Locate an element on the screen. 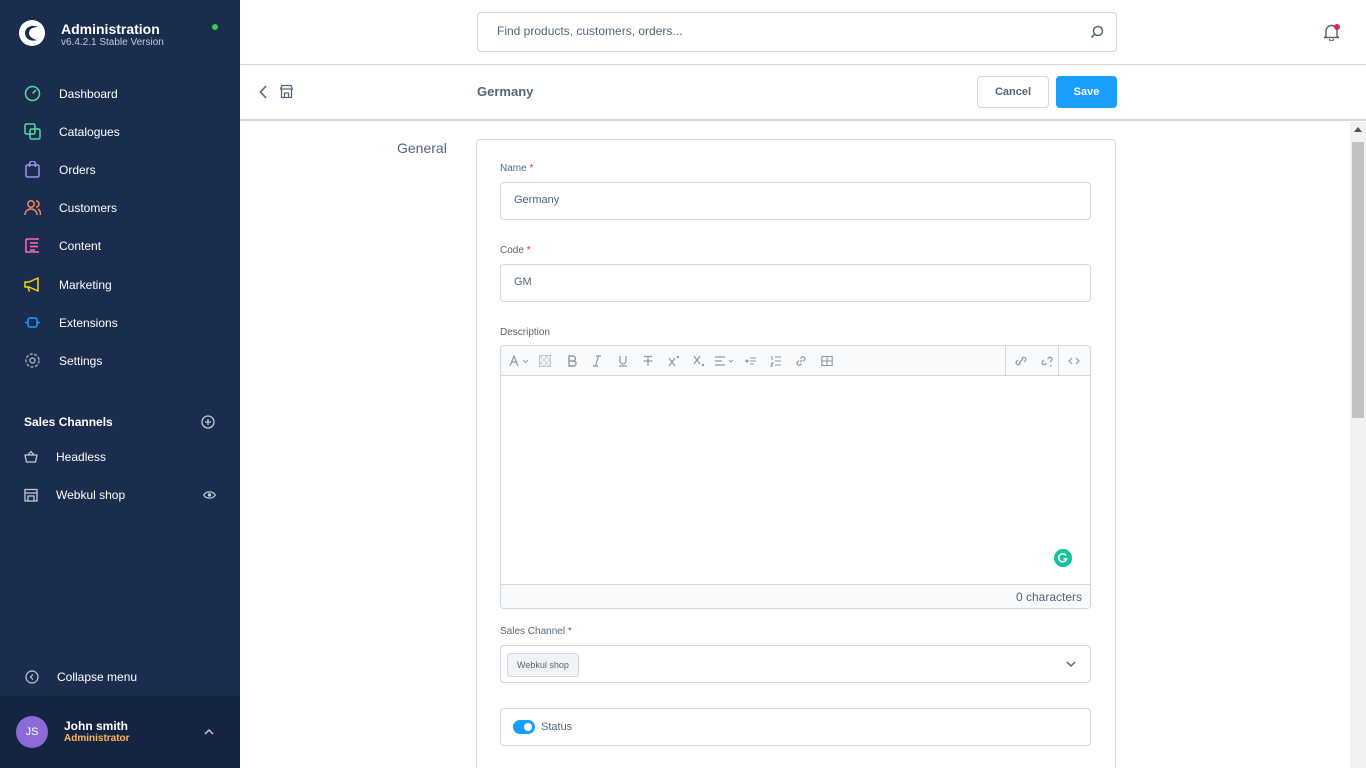 This screenshot has height=768, width=1366. sales-channel-select: Webkul shop is located at coordinates (795, 664).